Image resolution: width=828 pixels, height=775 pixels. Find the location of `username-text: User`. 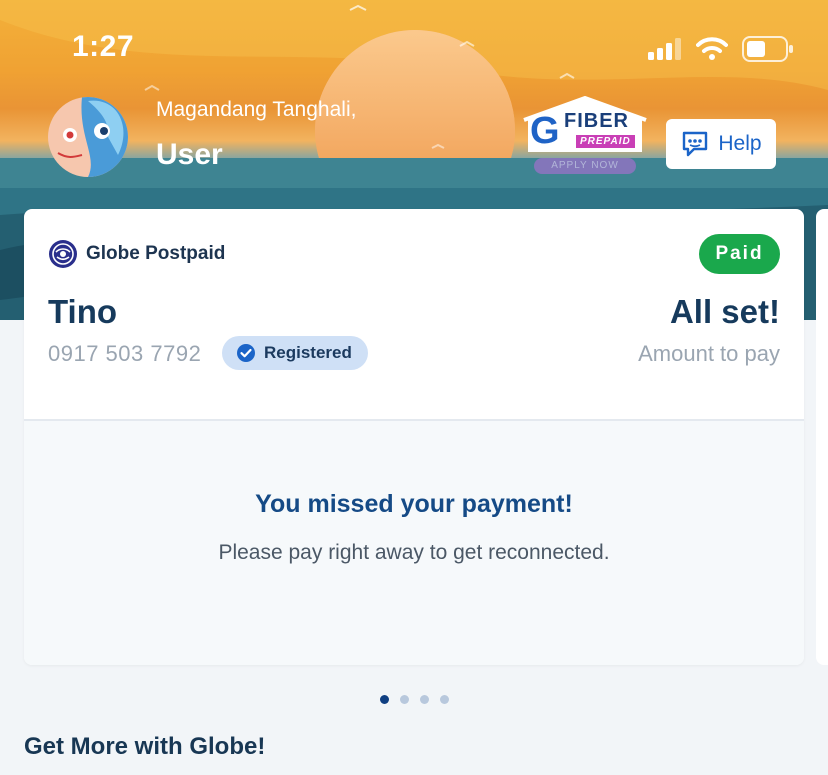

username-text: User is located at coordinates (189, 154).